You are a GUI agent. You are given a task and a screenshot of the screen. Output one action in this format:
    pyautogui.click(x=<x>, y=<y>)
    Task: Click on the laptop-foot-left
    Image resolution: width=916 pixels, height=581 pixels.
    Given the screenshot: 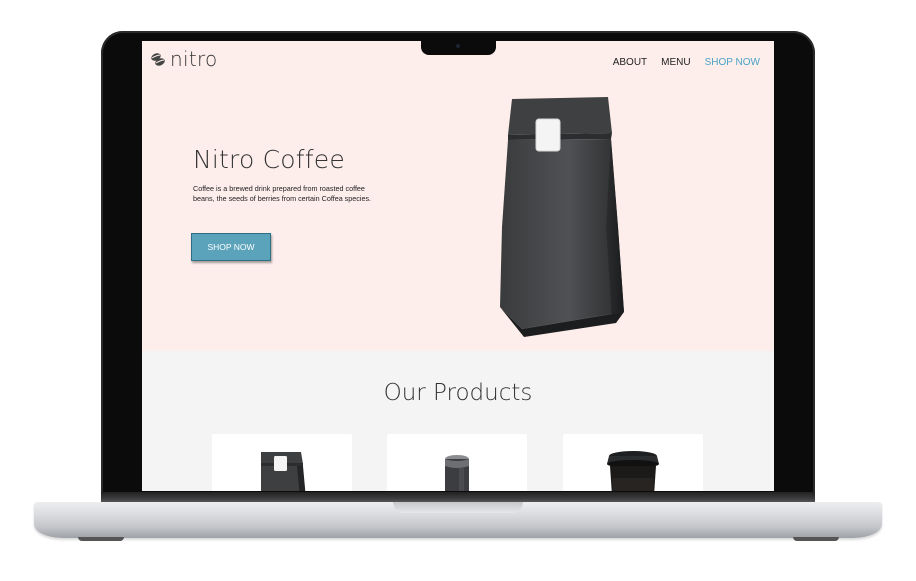 What is the action you would take?
    pyautogui.click(x=101, y=539)
    